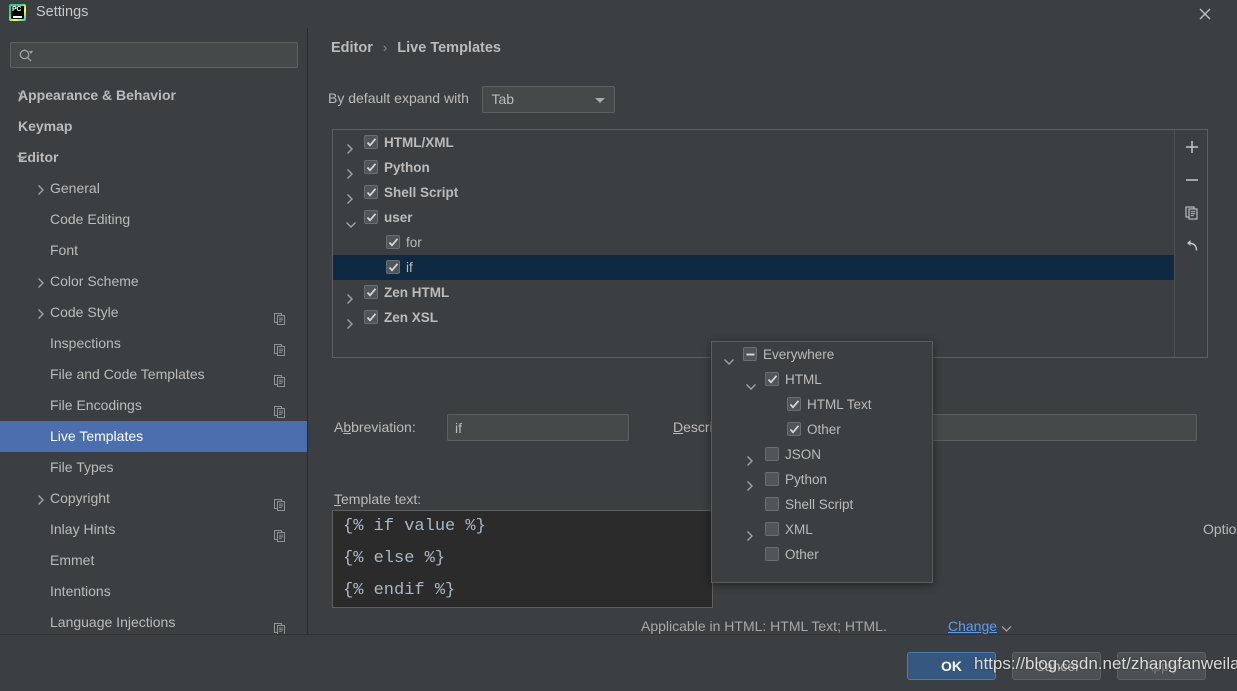  What do you see at coordinates (522, 559) in the screenshot?
I see `template-text-editor: {% if value %} {% else %} {% endif %}` at bounding box center [522, 559].